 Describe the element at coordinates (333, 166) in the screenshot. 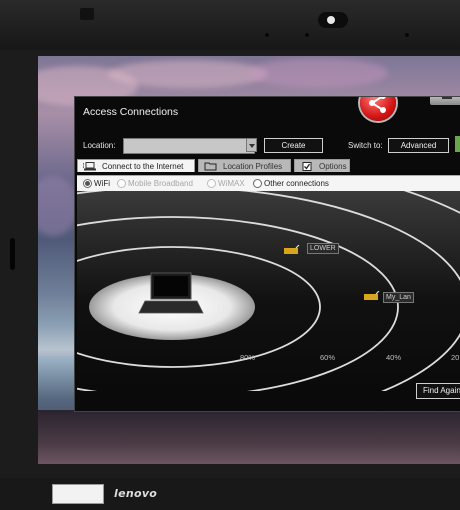

I see `tab-label: Options` at that location.